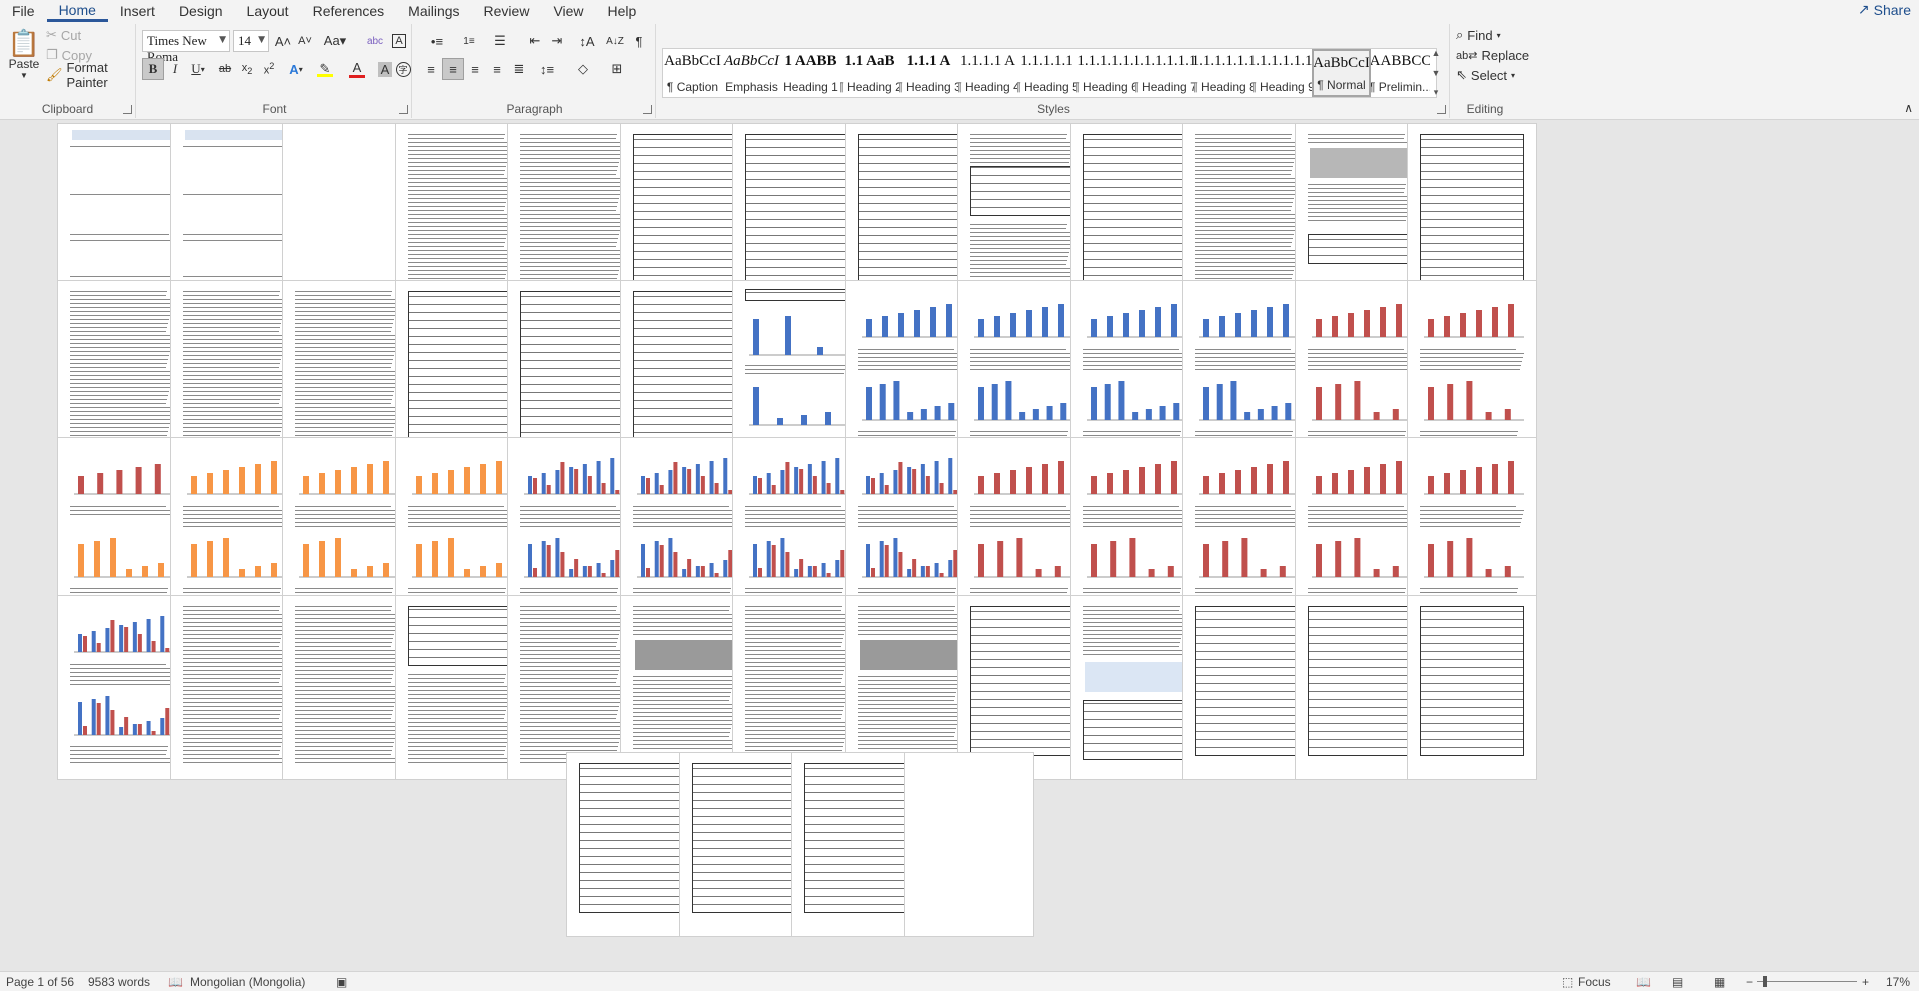 Image resolution: width=1919 pixels, height=991 pixels. What do you see at coordinates (198, 69) in the screenshot?
I see `underline-button: U ▾` at bounding box center [198, 69].